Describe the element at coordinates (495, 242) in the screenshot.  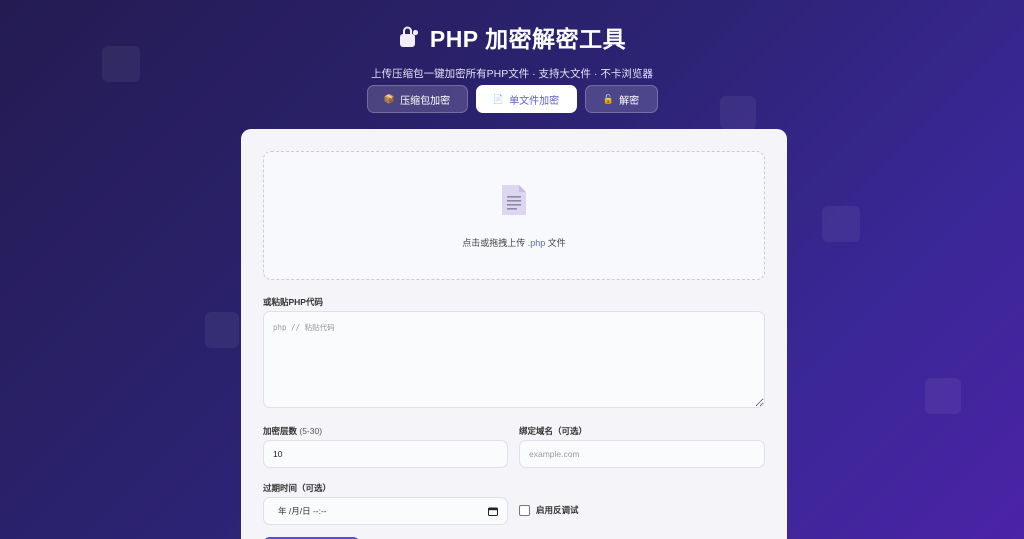
I see `upload-hint-prefix: 点击或拖拽上传` at that location.